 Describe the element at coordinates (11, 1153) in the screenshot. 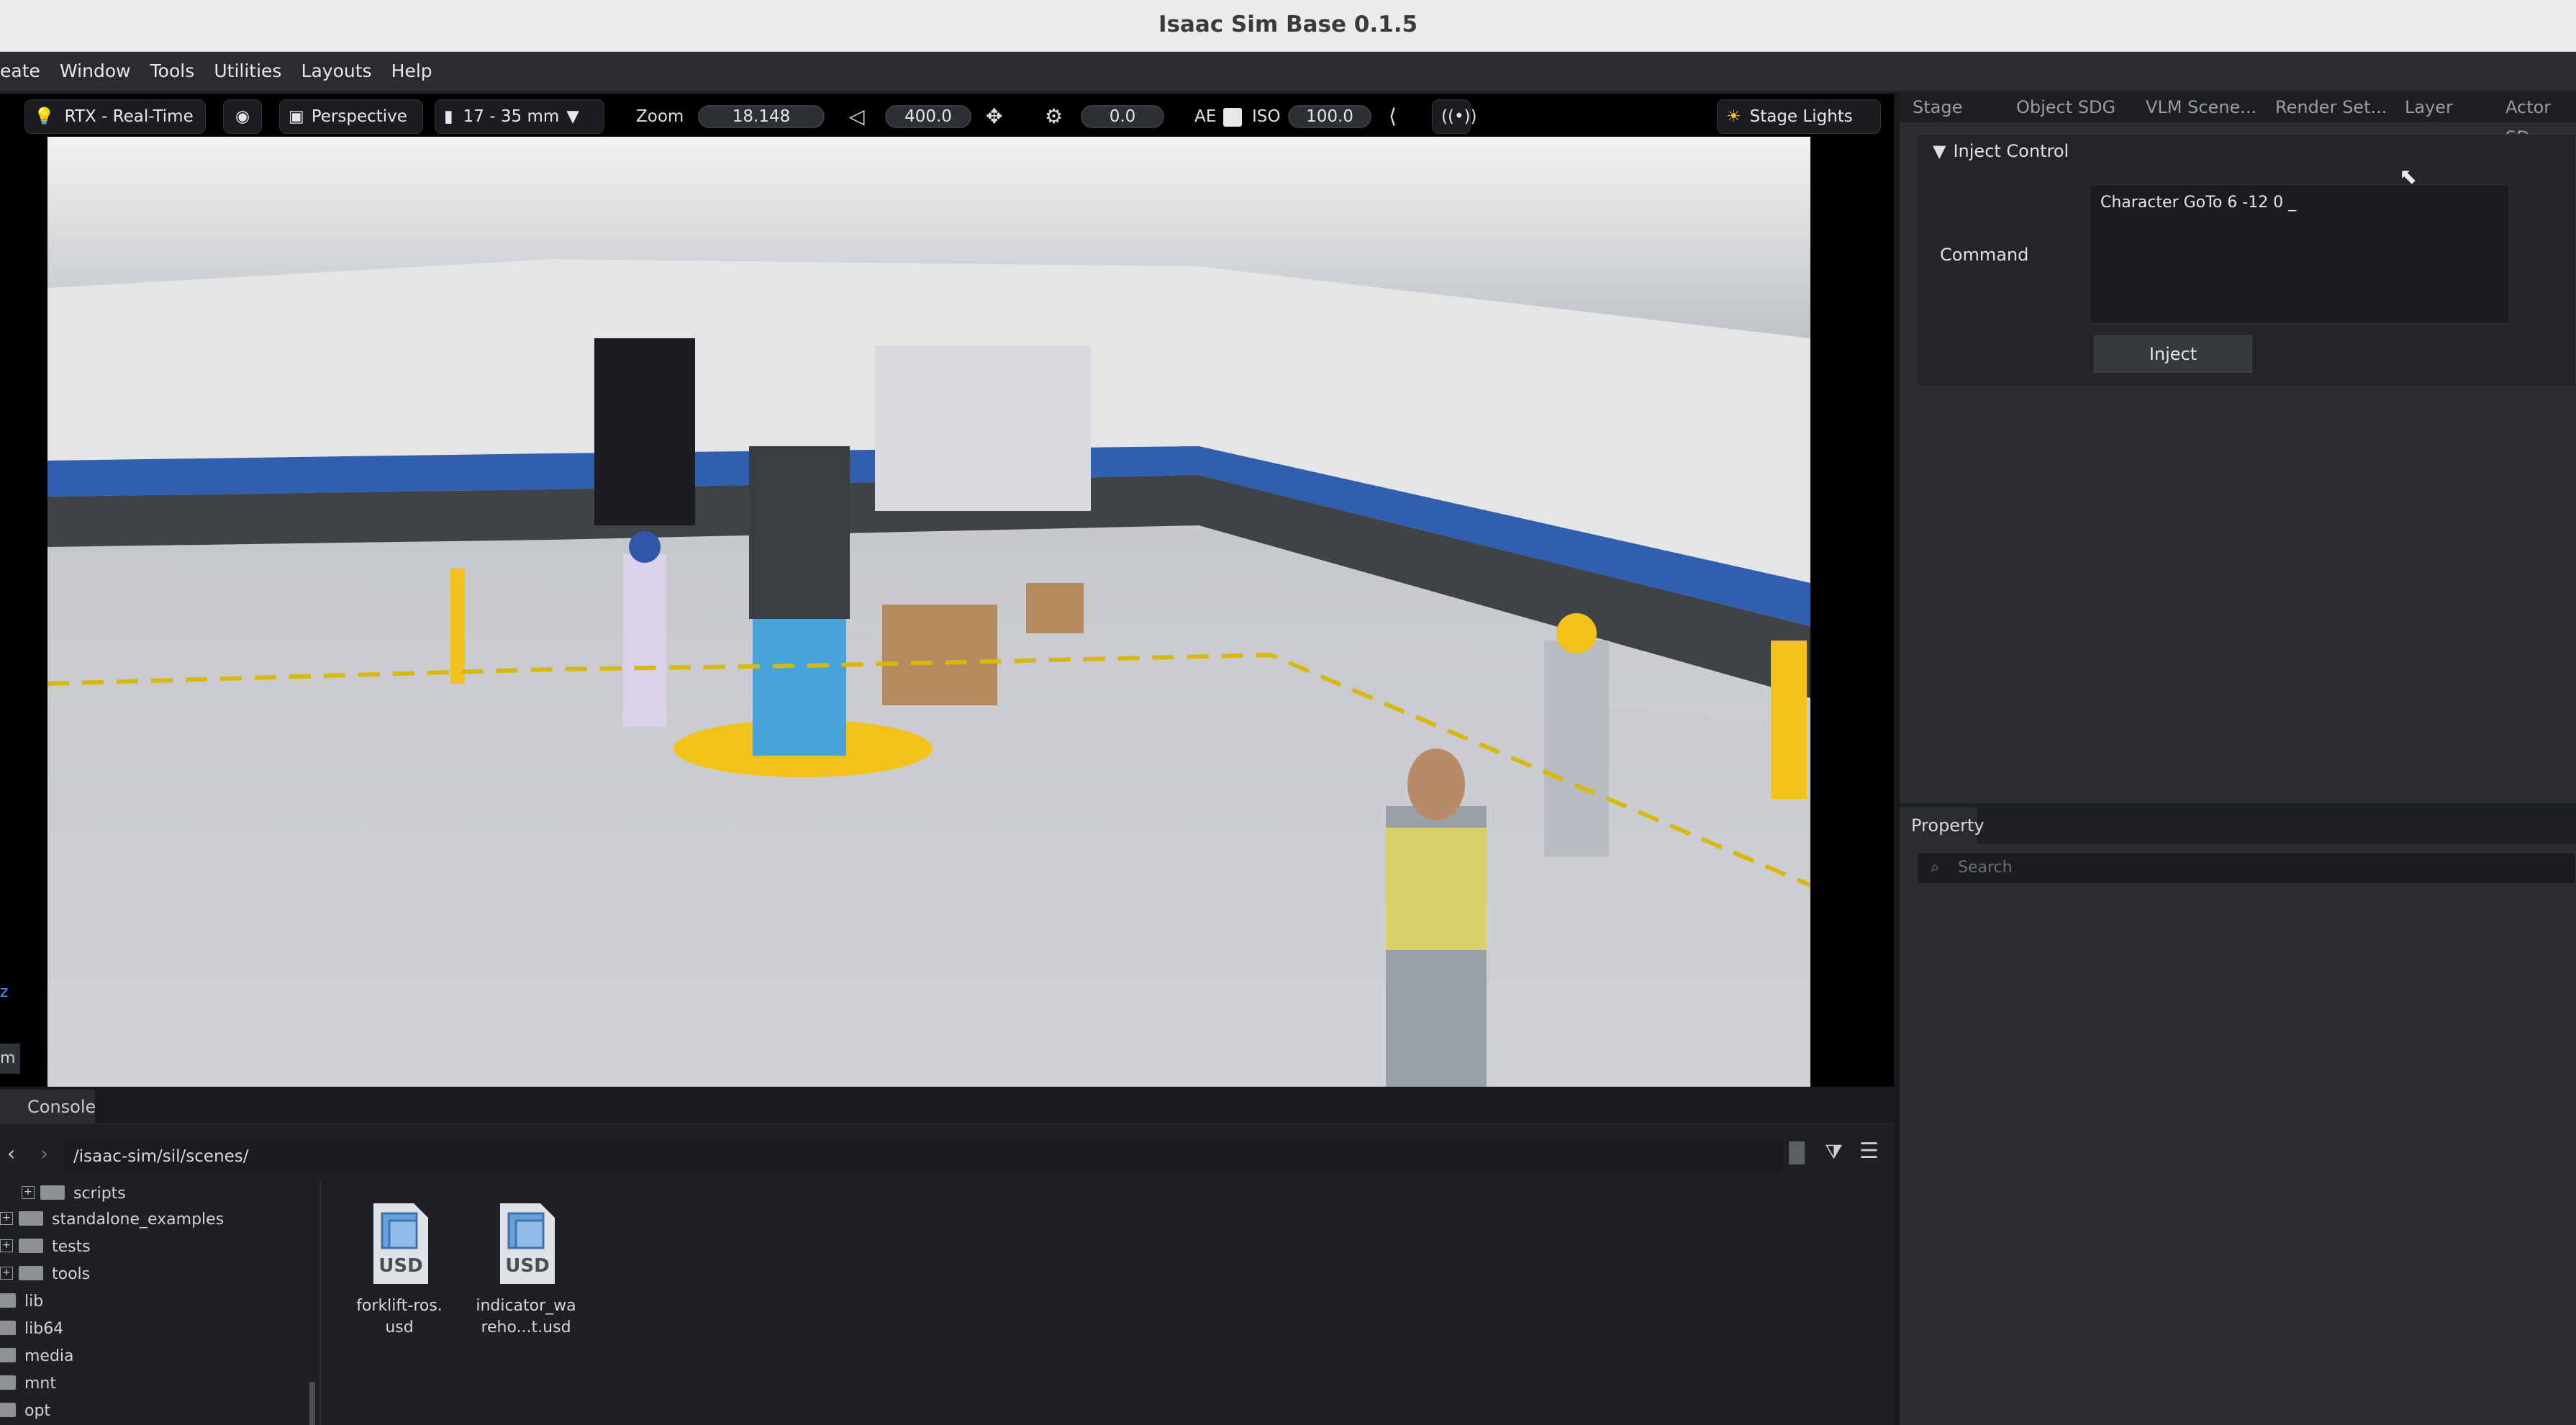

I see `back-arrow-icon: ‹` at that location.